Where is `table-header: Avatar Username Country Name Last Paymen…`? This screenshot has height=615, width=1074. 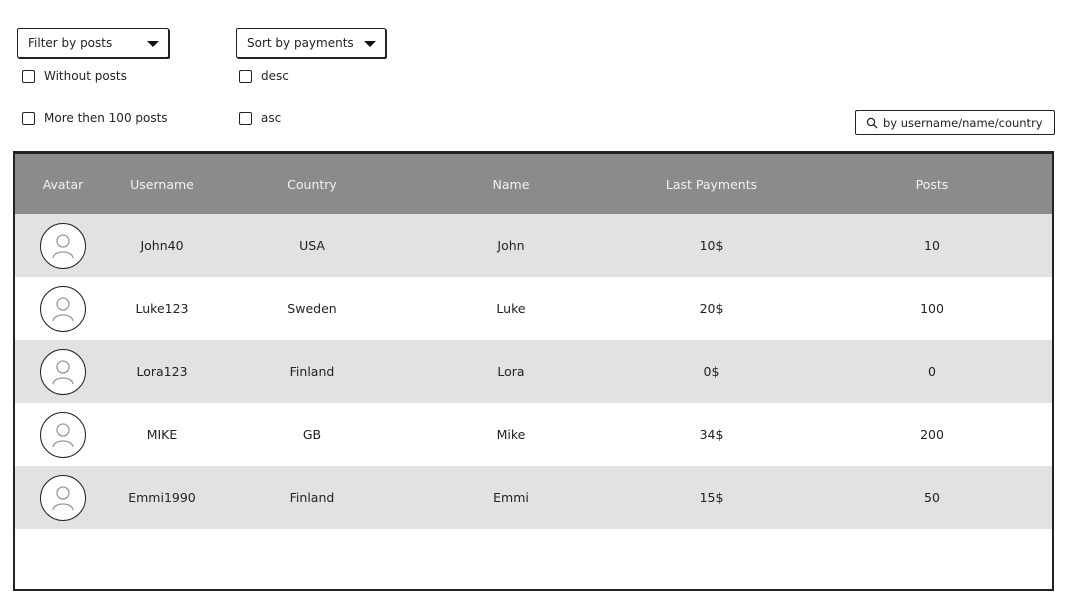
table-header: Avatar Username Country Name Last Paymen… is located at coordinates (533, 184).